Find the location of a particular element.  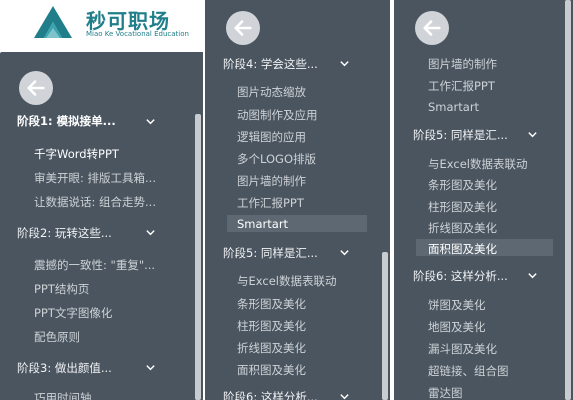

lesson-item: 漏斗图及美化 is located at coordinates (462, 349).